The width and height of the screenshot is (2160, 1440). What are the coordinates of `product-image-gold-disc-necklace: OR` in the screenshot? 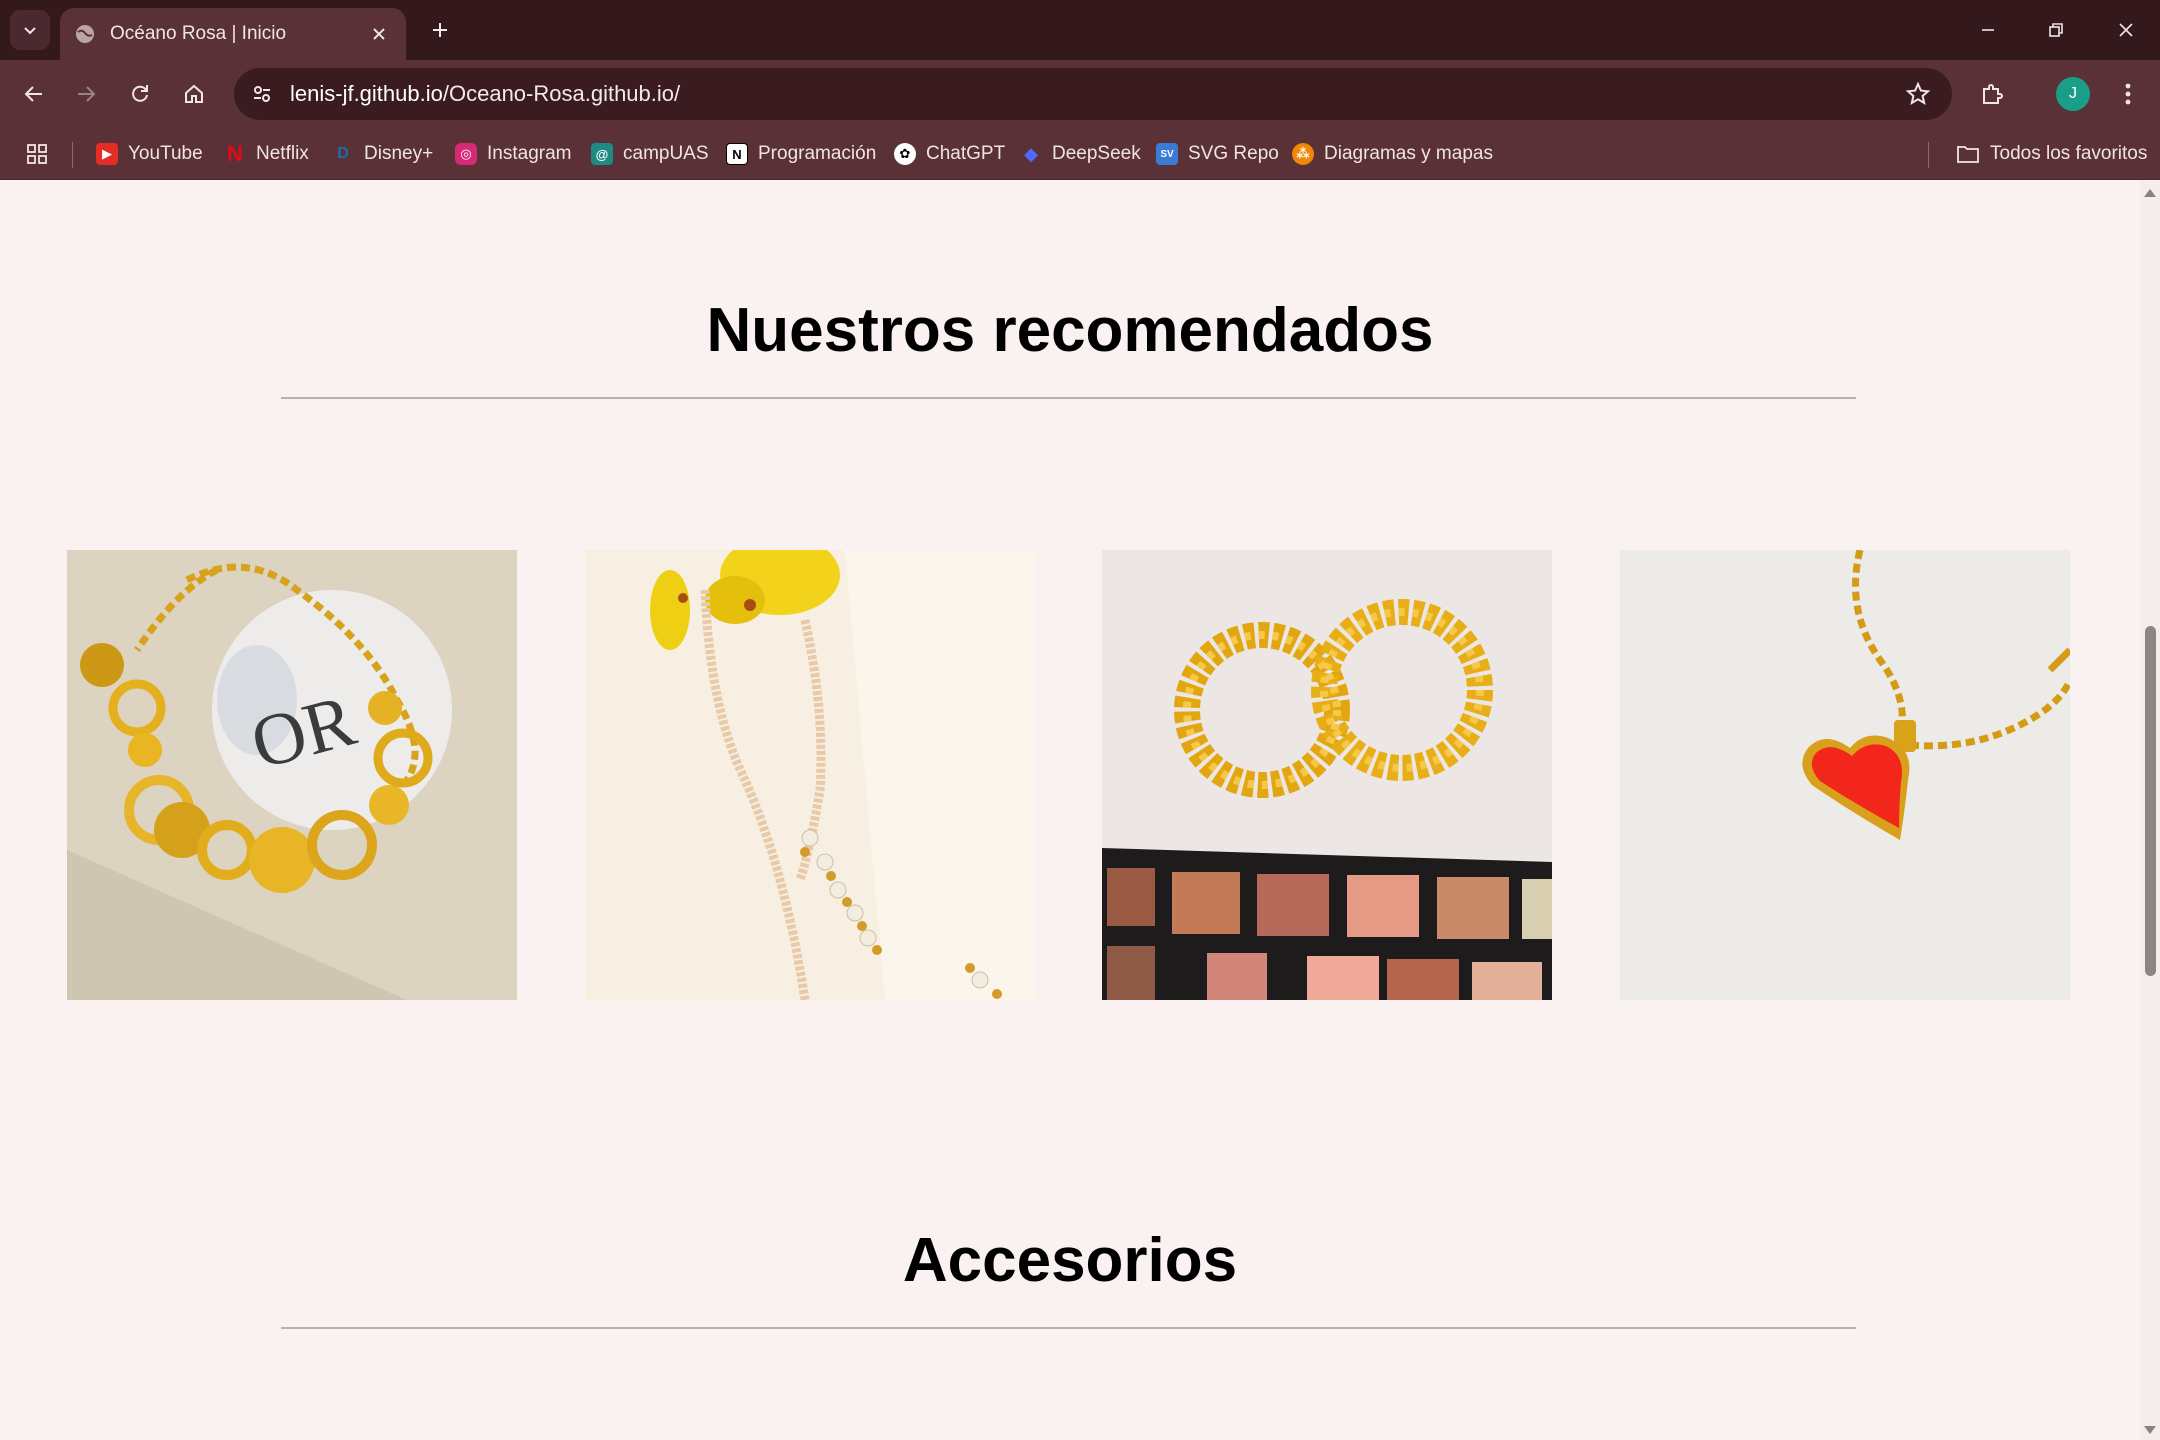 It's located at (292, 775).